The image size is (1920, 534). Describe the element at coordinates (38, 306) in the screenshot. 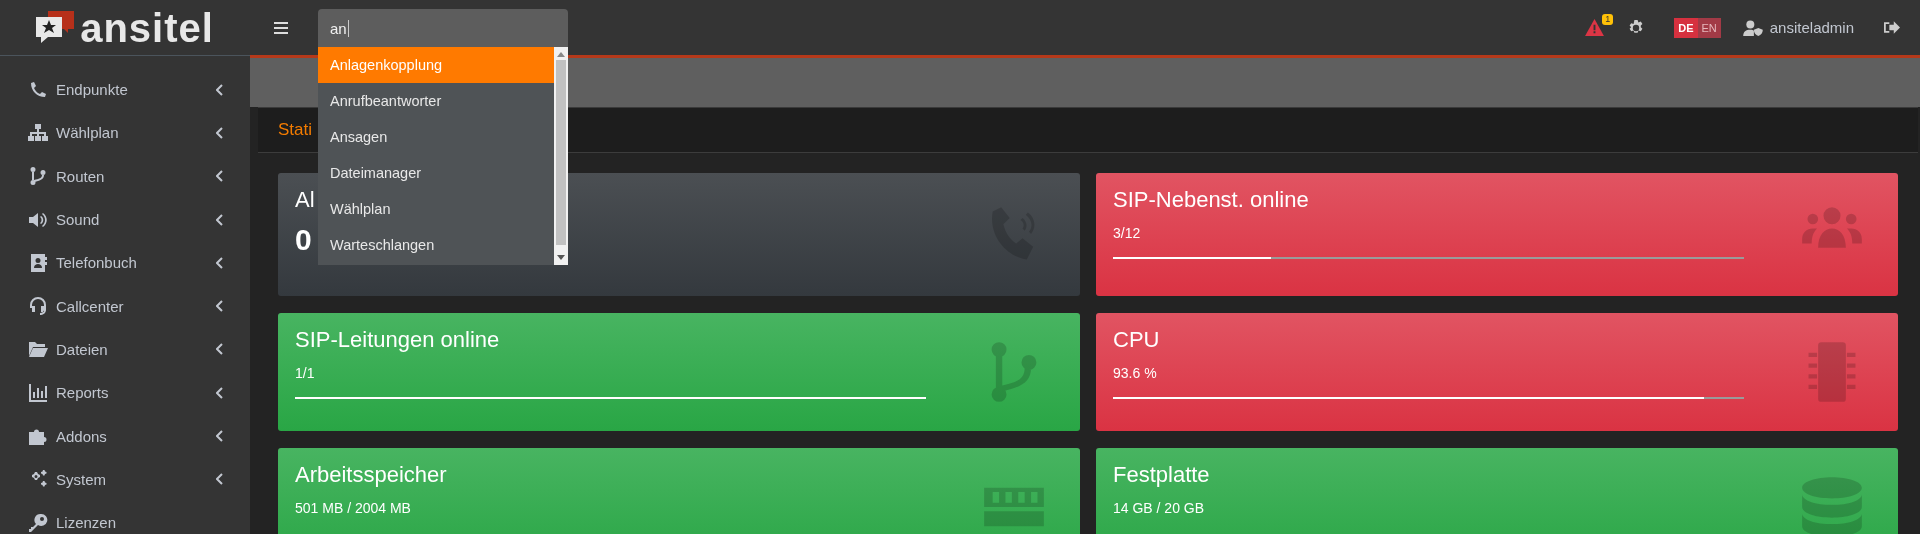

I see `headset-icon` at that location.